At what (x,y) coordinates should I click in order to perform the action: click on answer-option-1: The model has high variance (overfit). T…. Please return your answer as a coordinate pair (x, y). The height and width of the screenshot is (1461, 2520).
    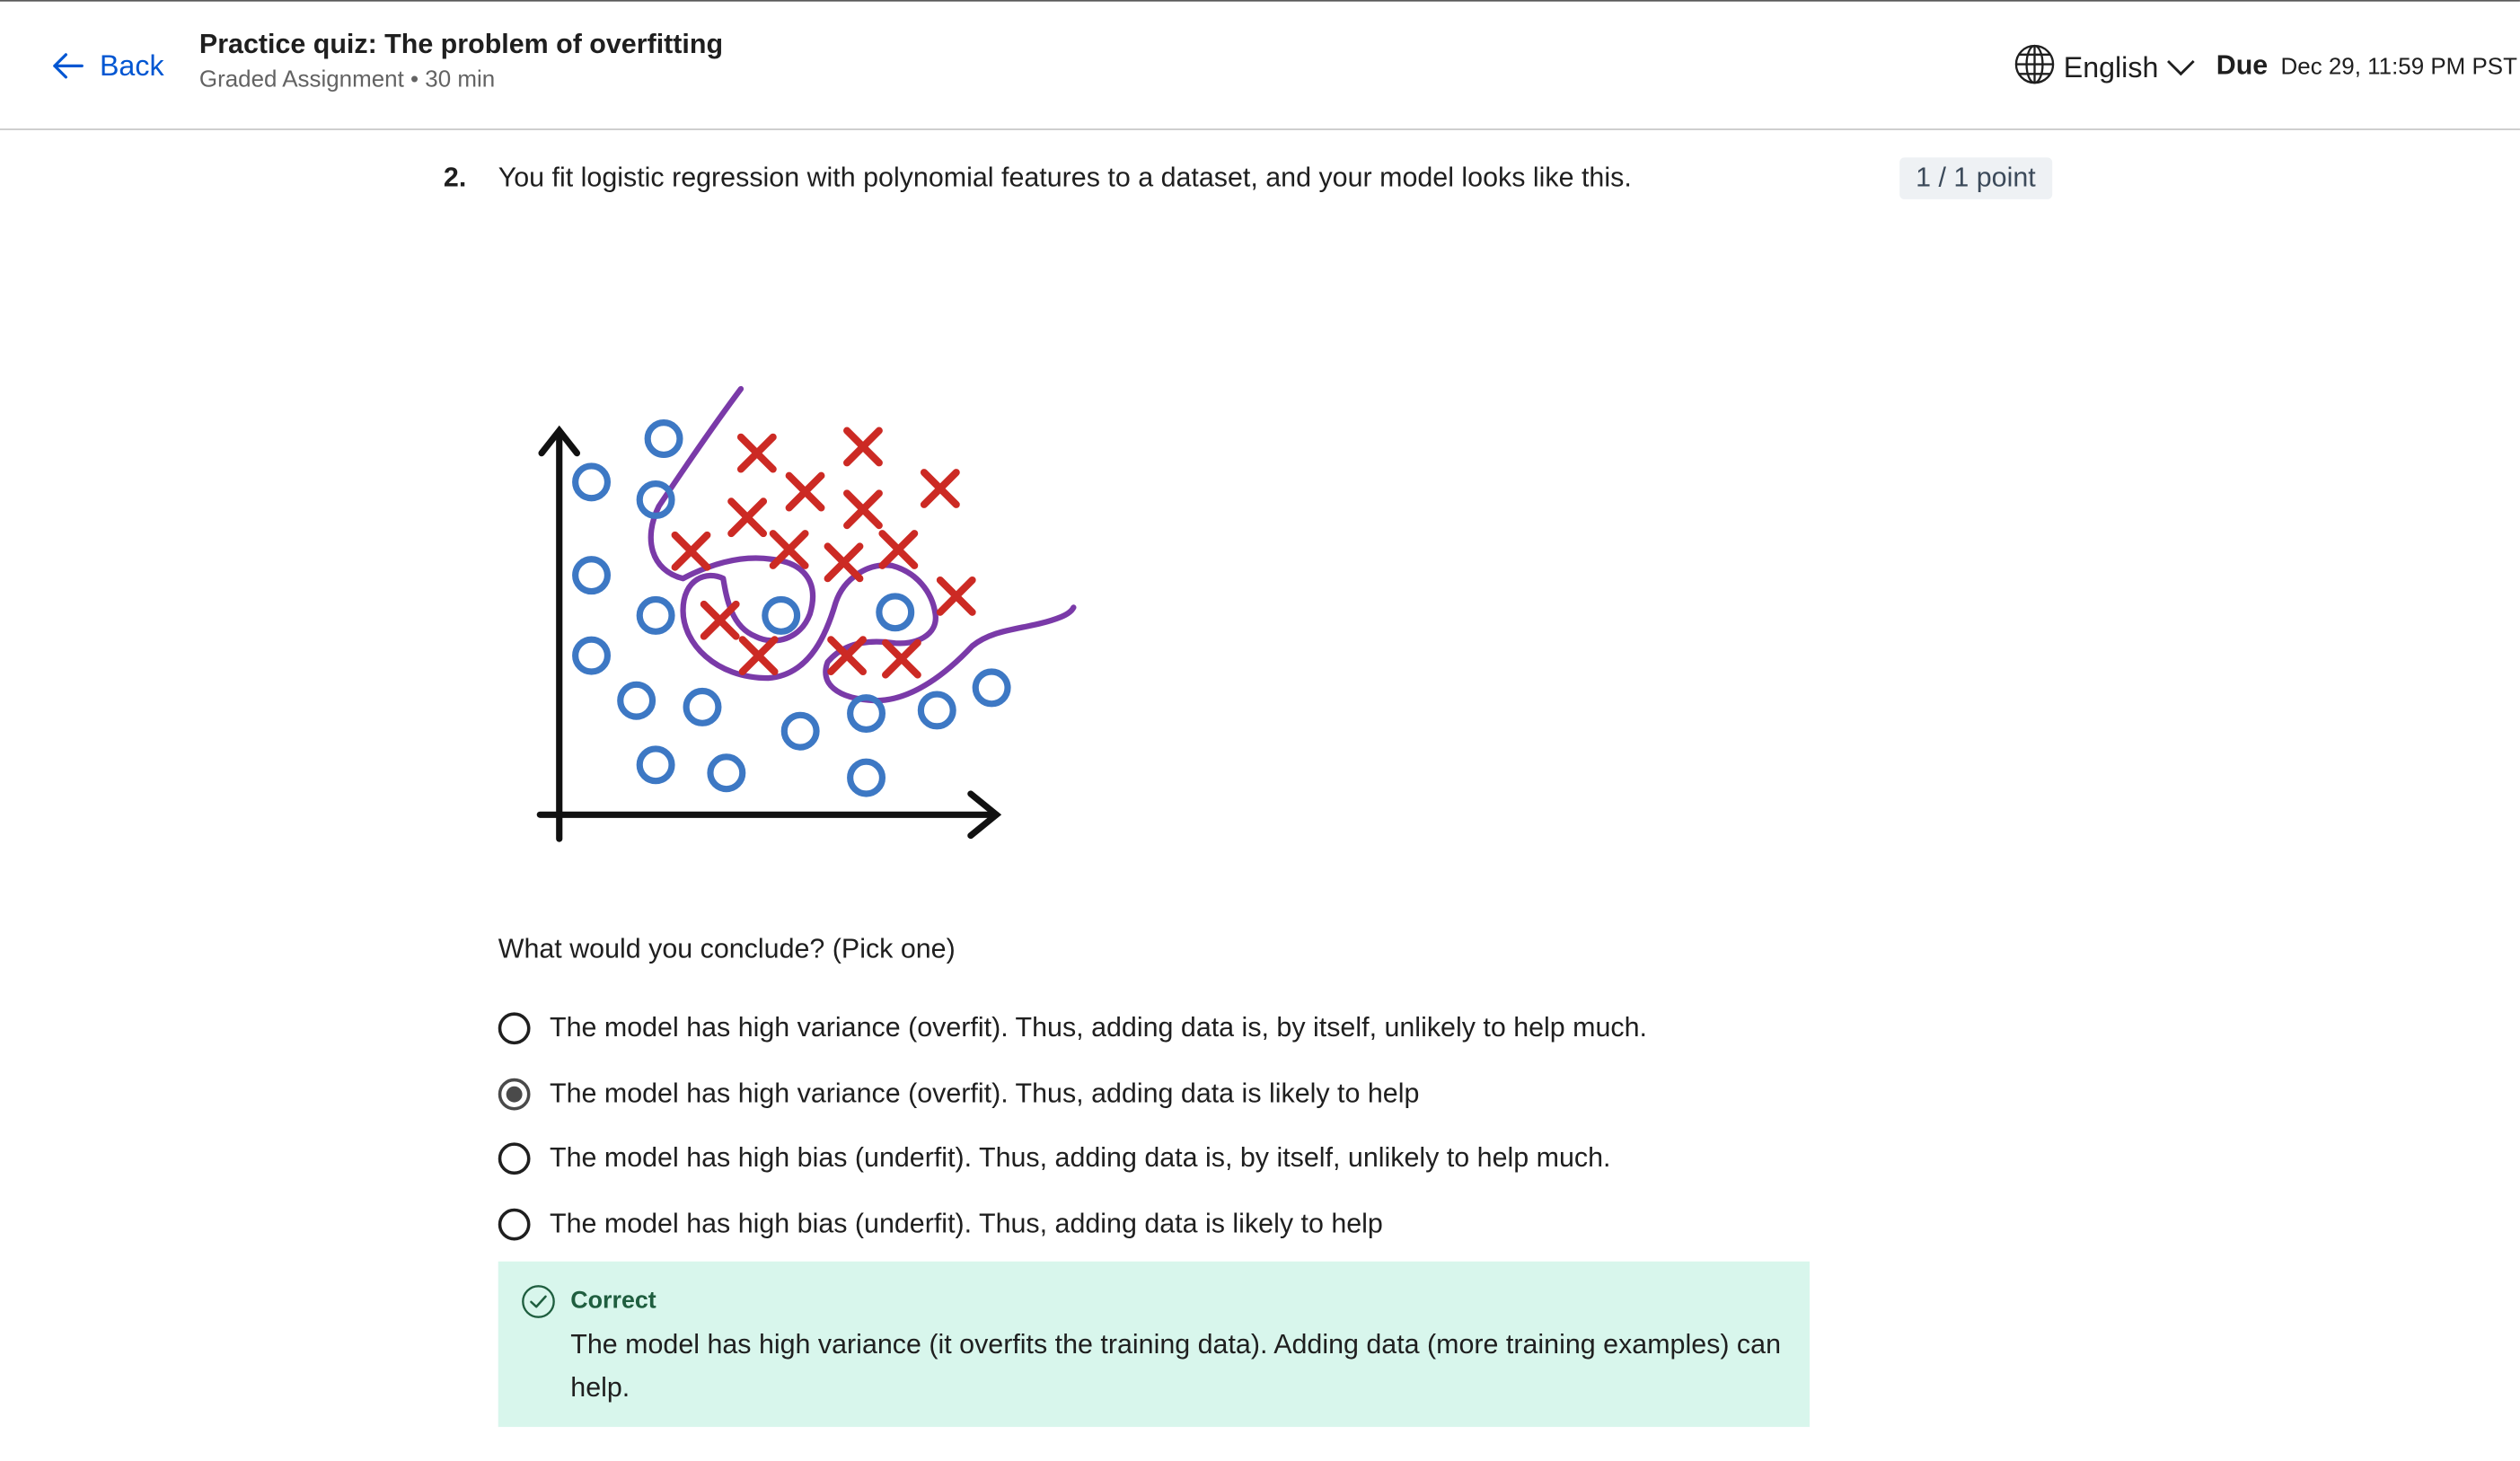
    Looking at the image, I should click on (1071, 1028).